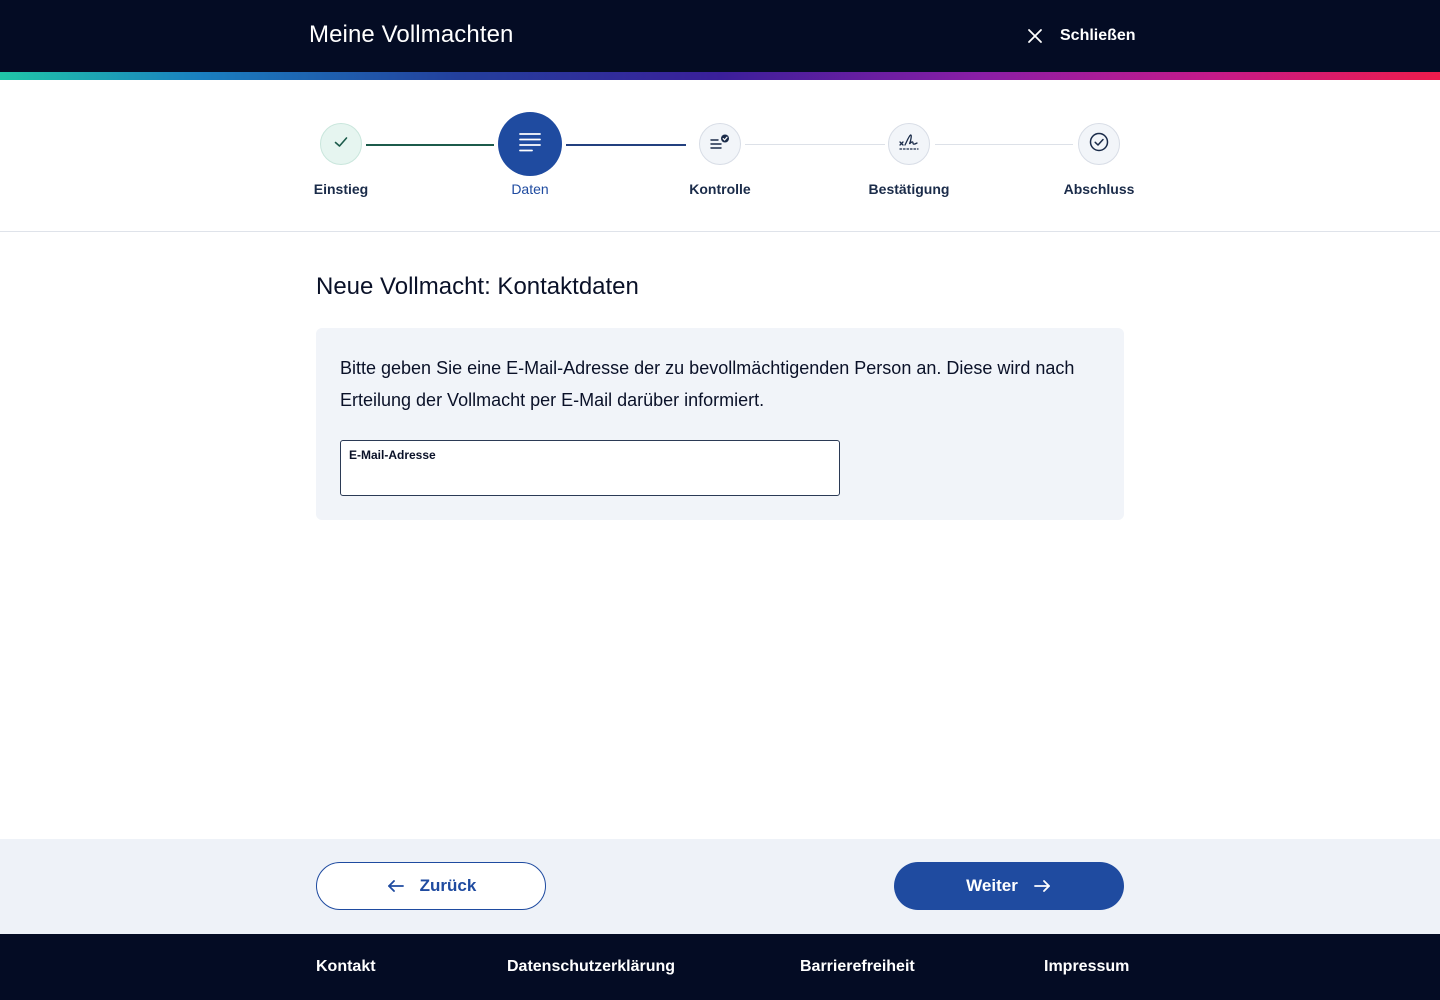 Image resolution: width=1440 pixels, height=1000 pixels. Describe the element at coordinates (477, 286) in the screenshot. I see `page-title: Neue Vollmacht: Kontaktdaten` at that location.